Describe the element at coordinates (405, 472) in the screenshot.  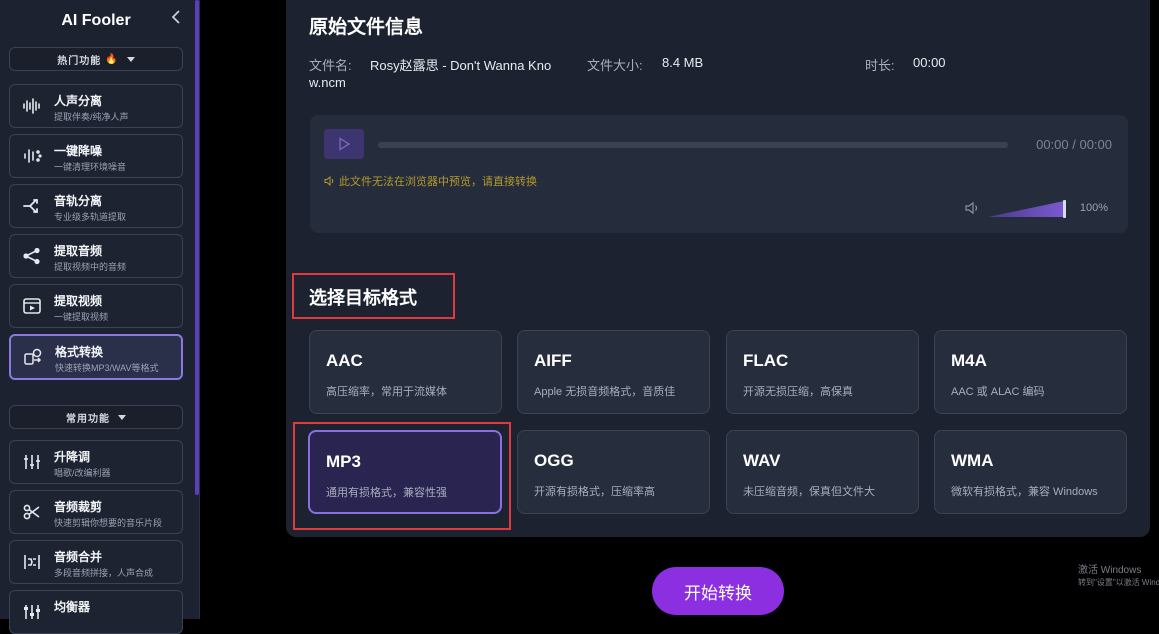
I see `format-option-mp3: MP3 通用有损格式，兼容性强` at that location.